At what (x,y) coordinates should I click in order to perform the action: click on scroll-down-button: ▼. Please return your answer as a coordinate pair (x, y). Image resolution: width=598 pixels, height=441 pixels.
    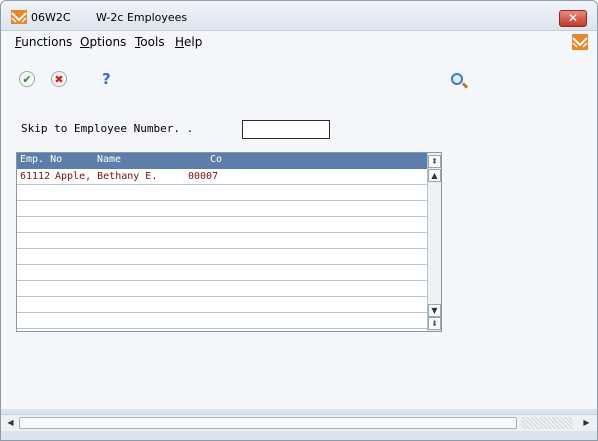
    Looking at the image, I should click on (434, 310).